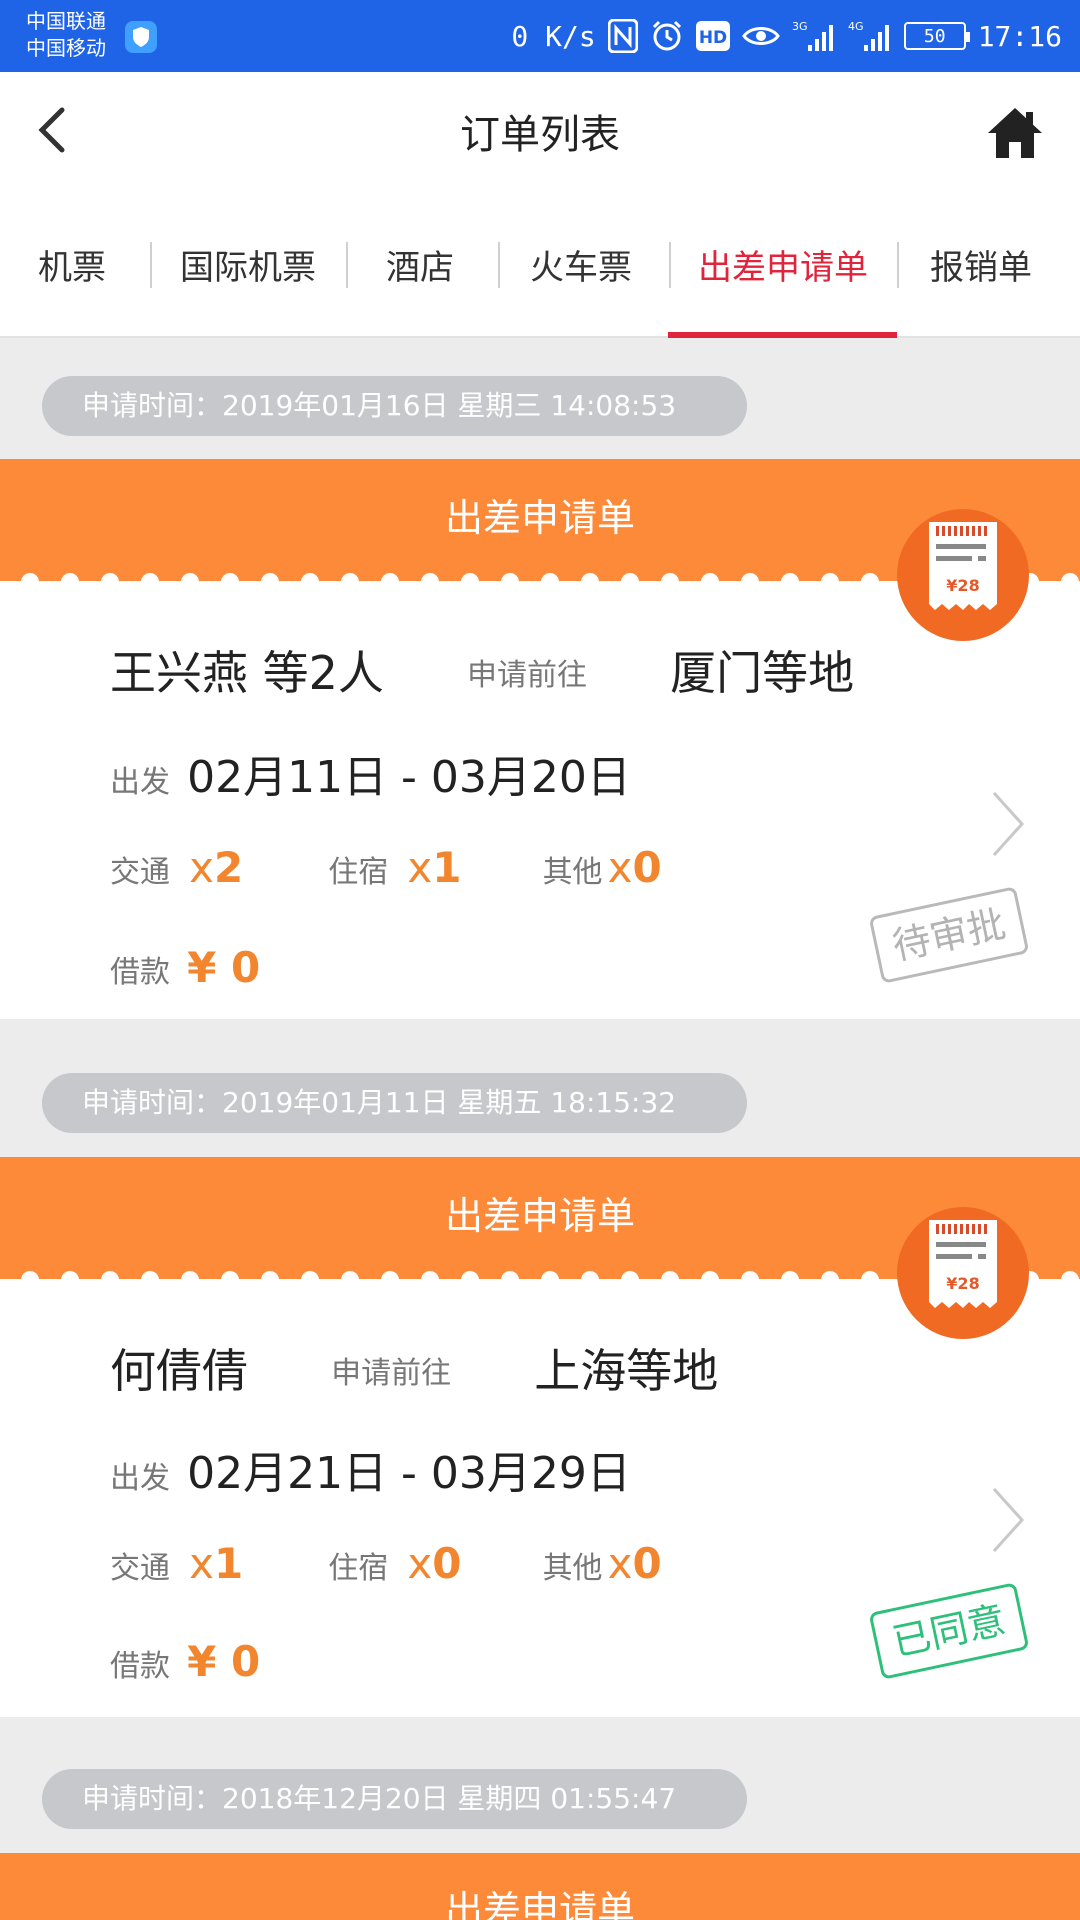 Image resolution: width=1080 pixels, height=1920 pixels. Describe the element at coordinates (409, 1473) in the screenshot. I see `travel-dates: 02月21日 - 03月29日` at that location.